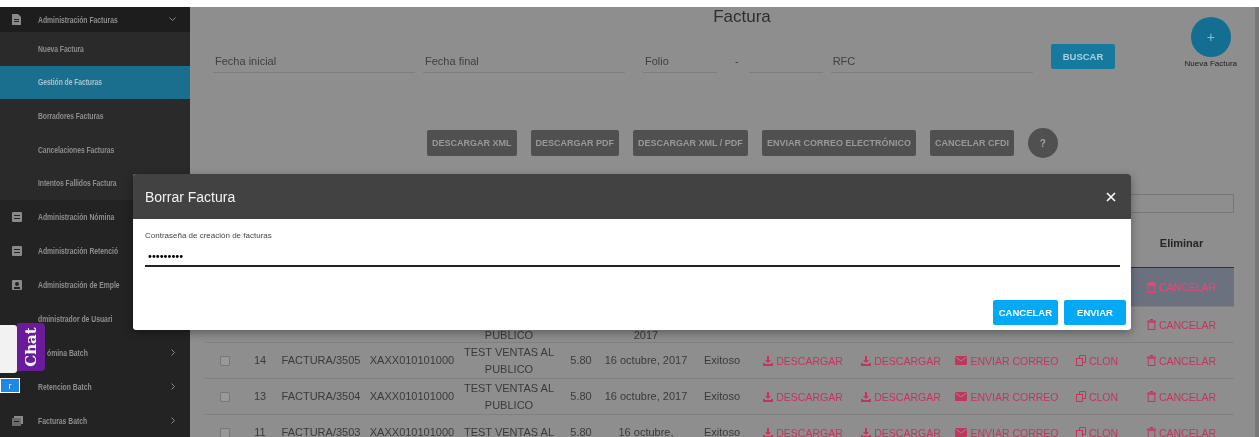 This screenshot has width=1259, height=437. What do you see at coordinates (321, 397) in the screenshot?
I see `folio-cell-text: FACTURA/3504` at bounding box center [321, 397].